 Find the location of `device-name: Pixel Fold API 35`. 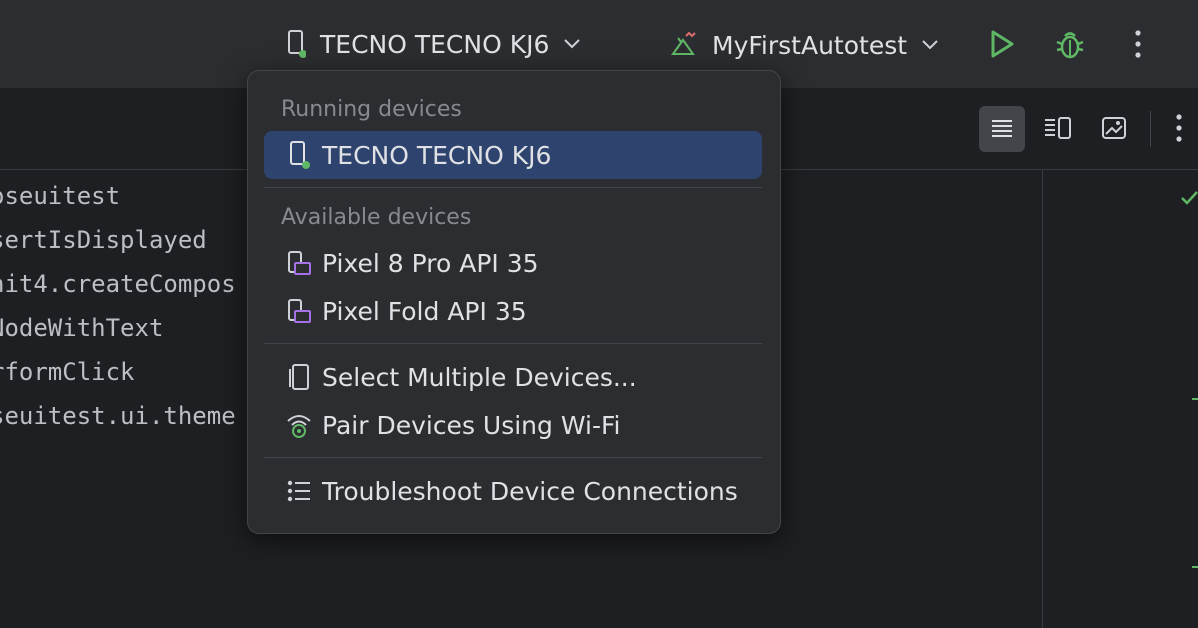

device-name: Pixel Fold API 35 is located at coordinates (424, 311).